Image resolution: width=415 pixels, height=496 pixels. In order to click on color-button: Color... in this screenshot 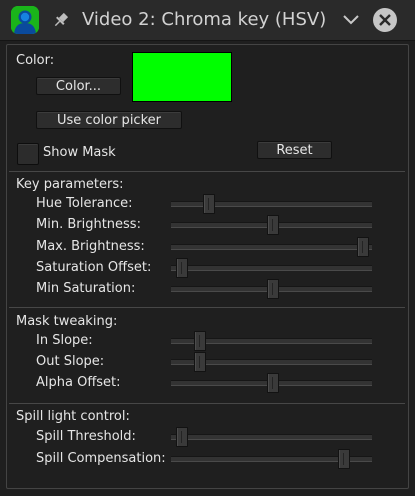, I will do `click(78, 86)`.